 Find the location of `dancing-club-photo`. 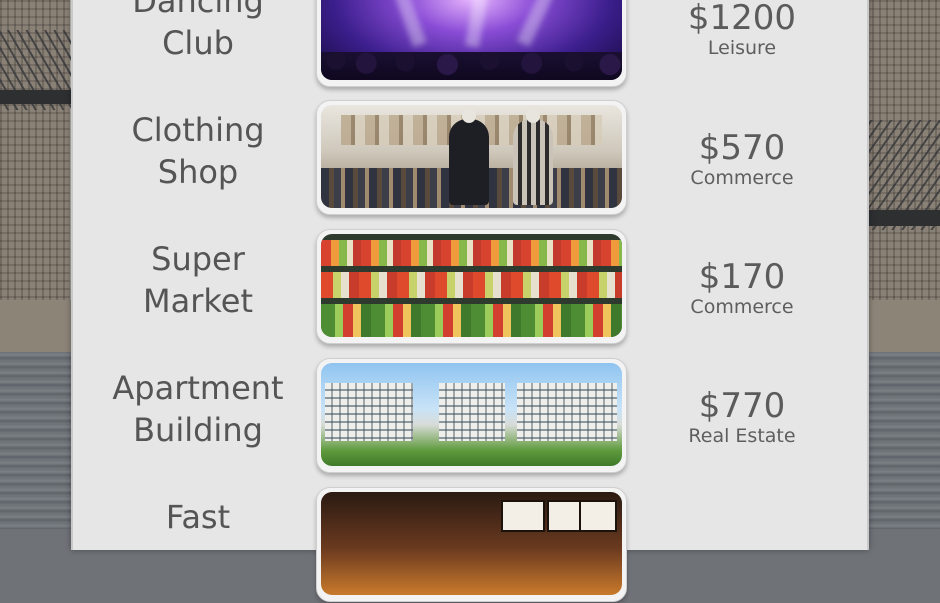

dancing-club-photo is located at coordinates (471, 40).